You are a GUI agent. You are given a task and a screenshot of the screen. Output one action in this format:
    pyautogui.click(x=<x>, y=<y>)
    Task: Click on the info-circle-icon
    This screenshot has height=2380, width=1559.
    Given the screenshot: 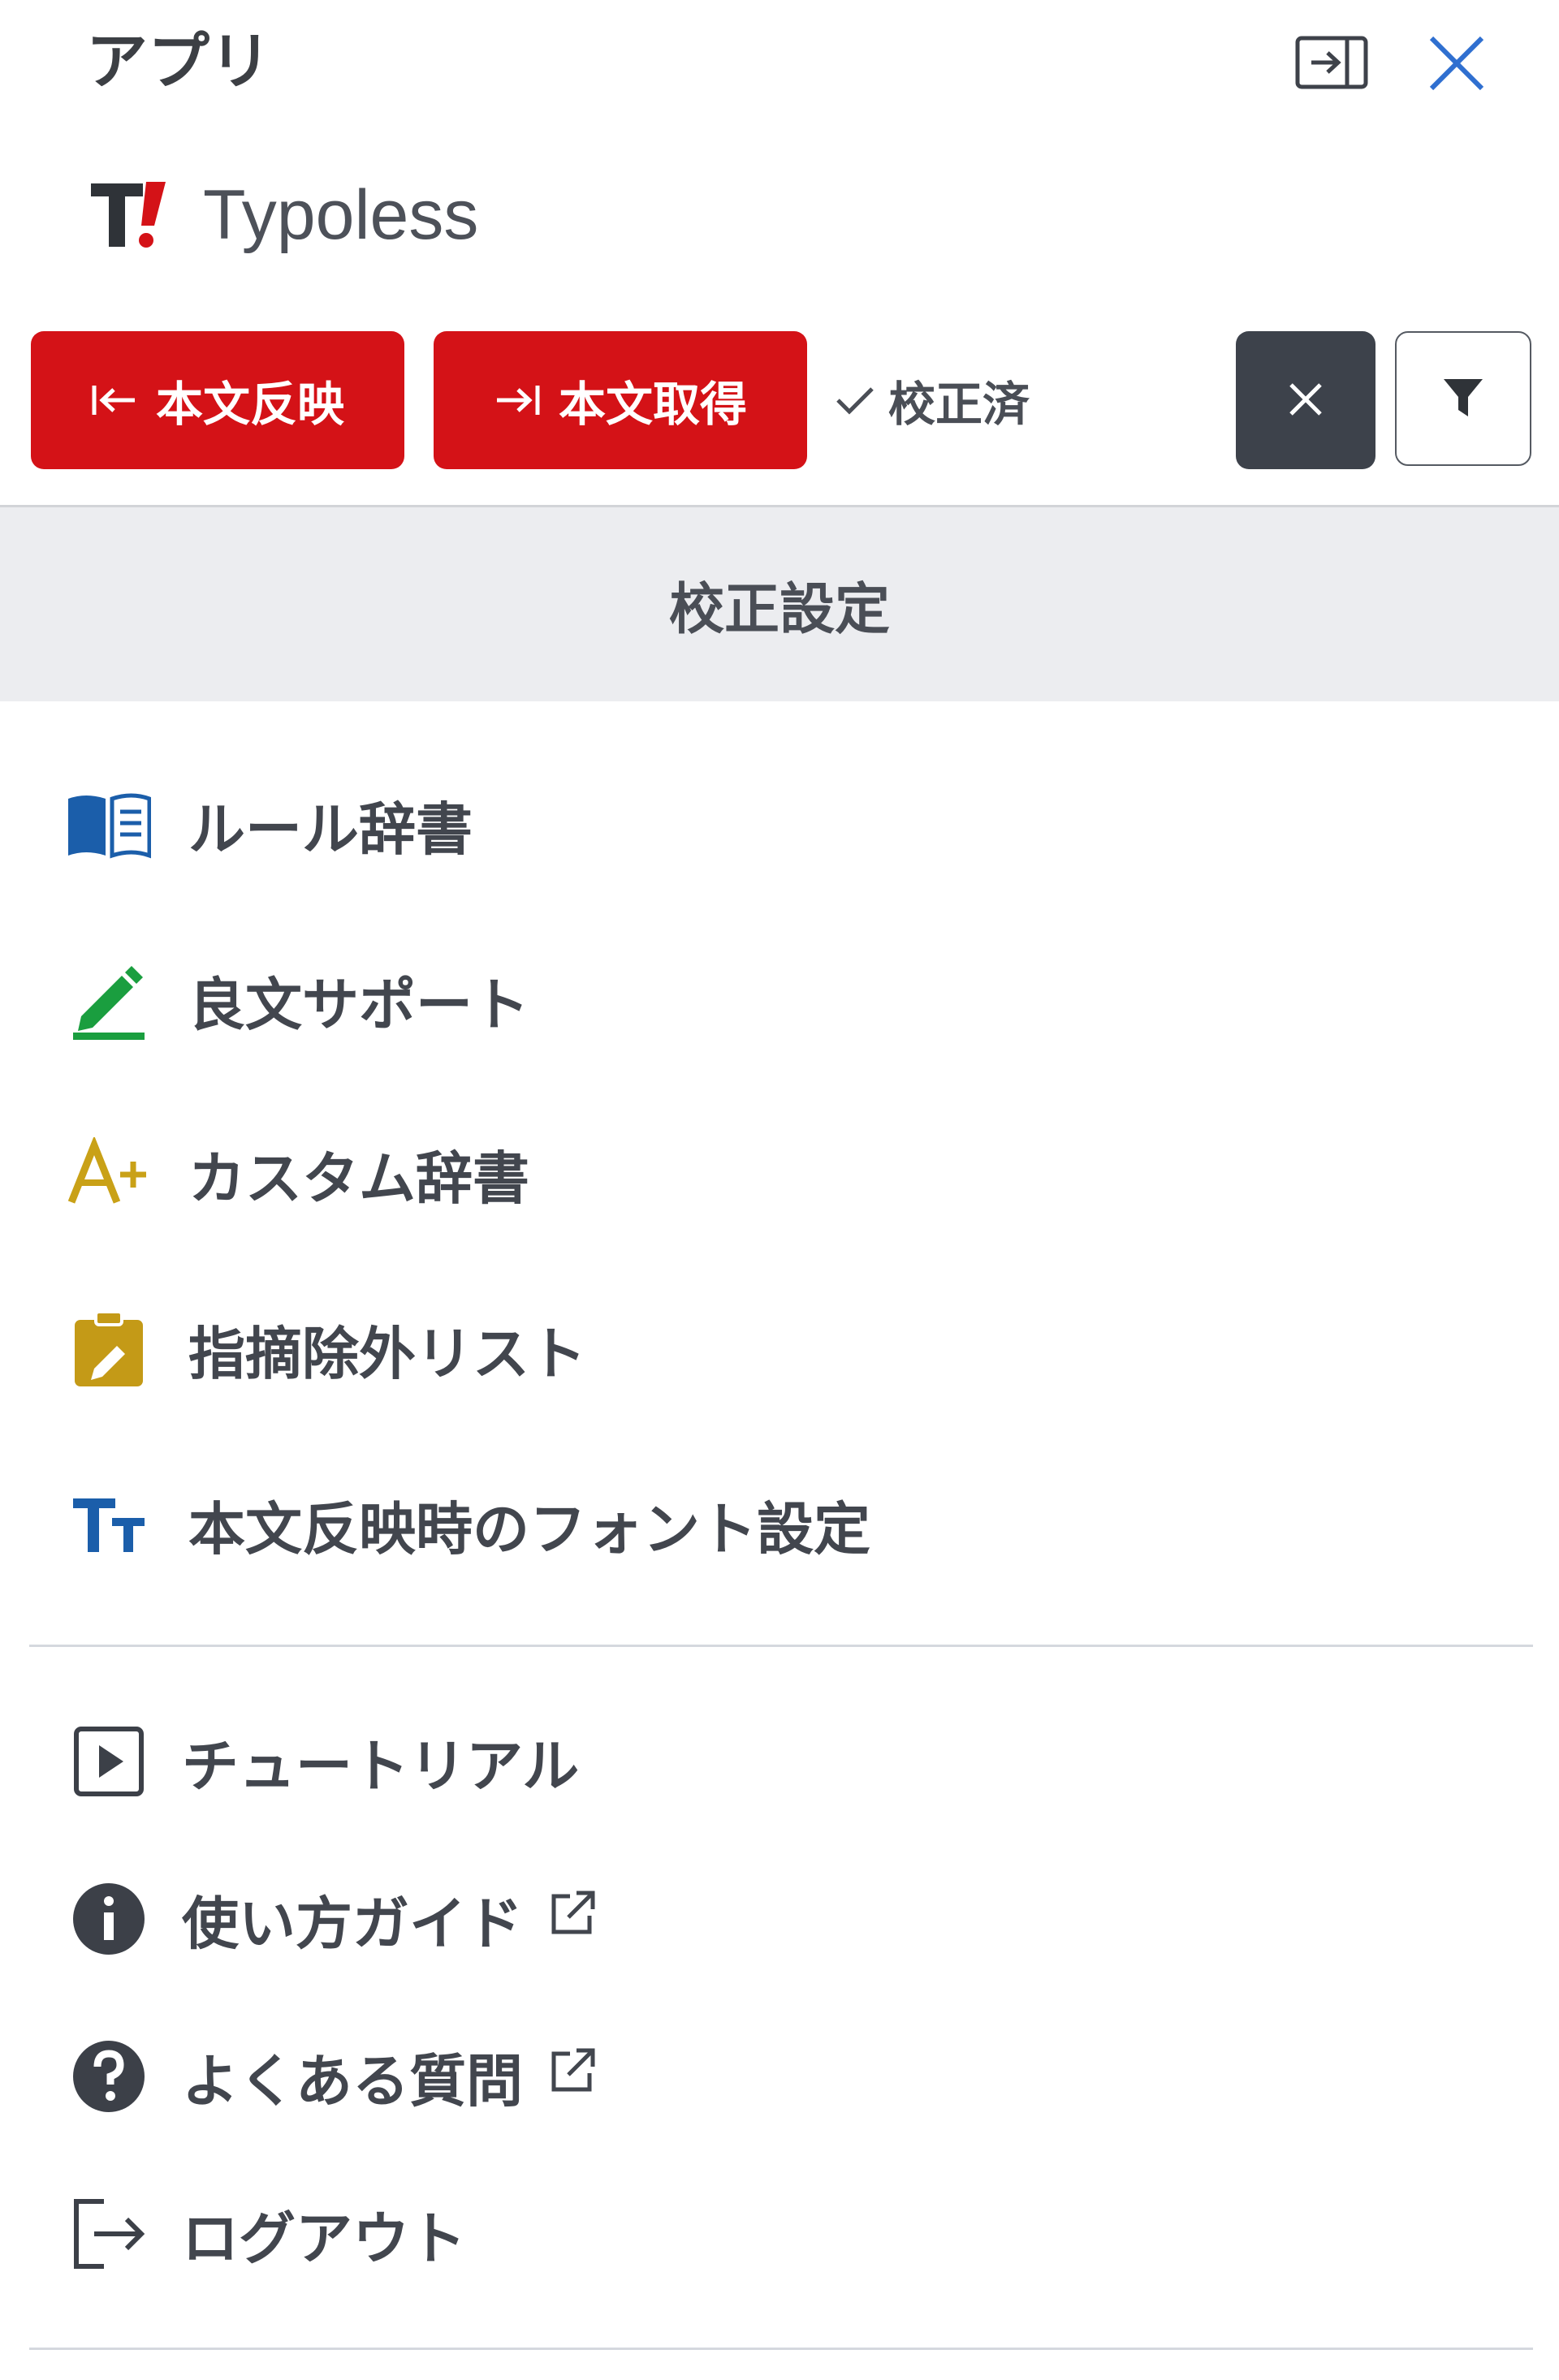 What is the action you would take?
    pyautogui.click(x=109, y=1919)
    